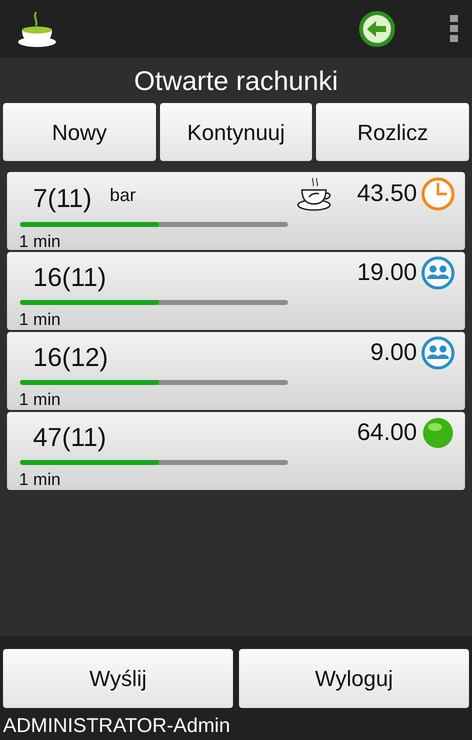  Describe the element at coordinates (117, 726) in the screenshot. I see `user-label: ADMINISTRATOR-Admin` at that location.